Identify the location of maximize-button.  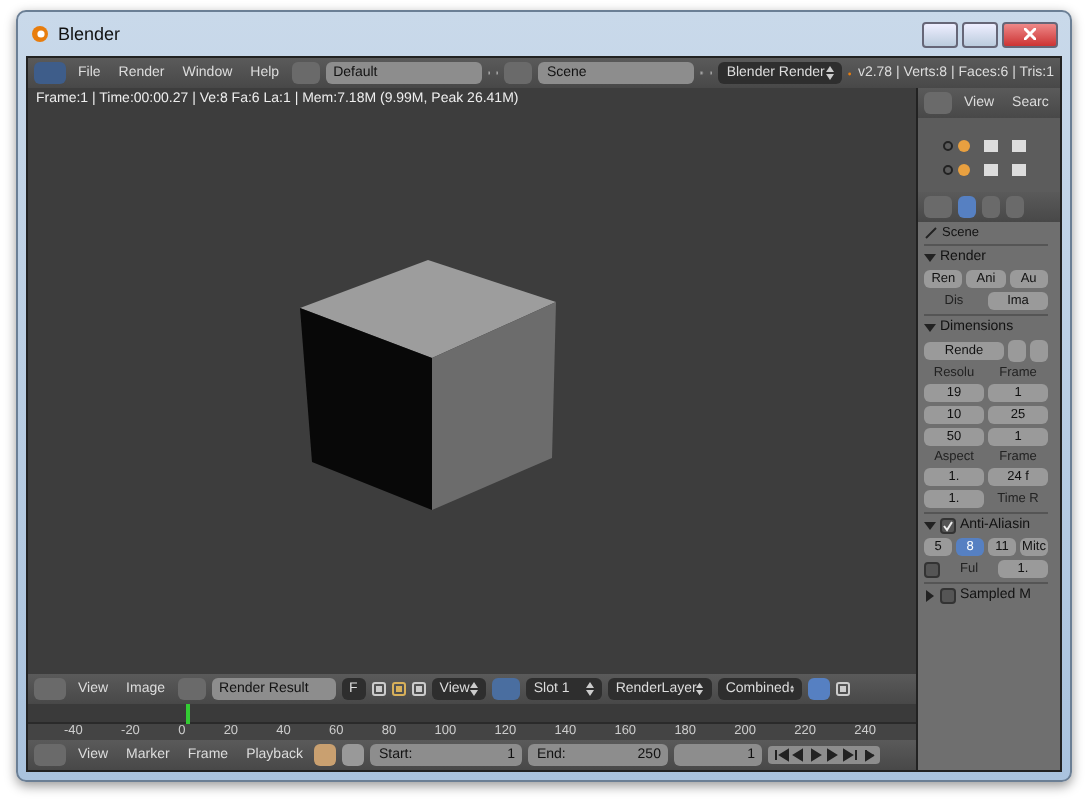
(980, 34).